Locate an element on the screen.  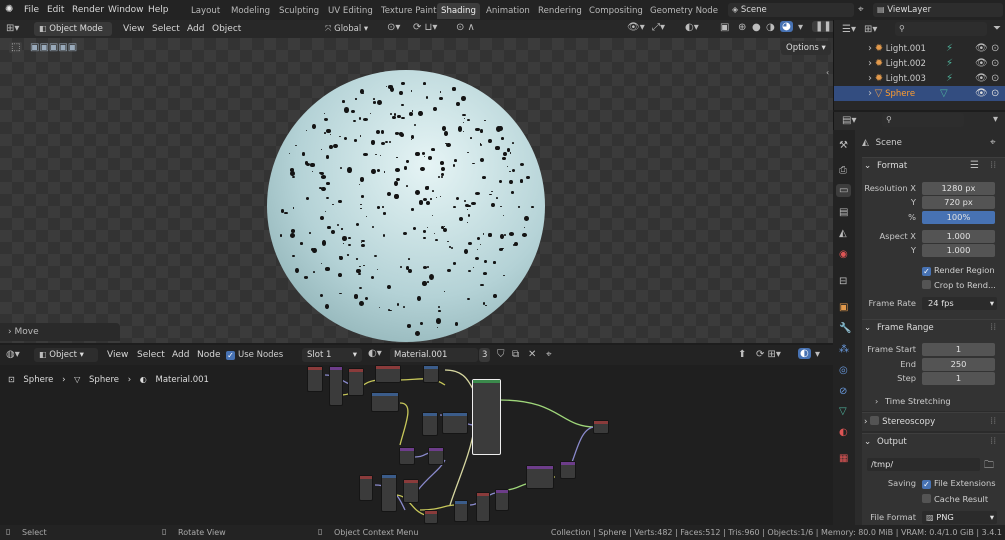
node-snap-icon: ⟳ ⊞▾ is located at coordinates (768, 354).